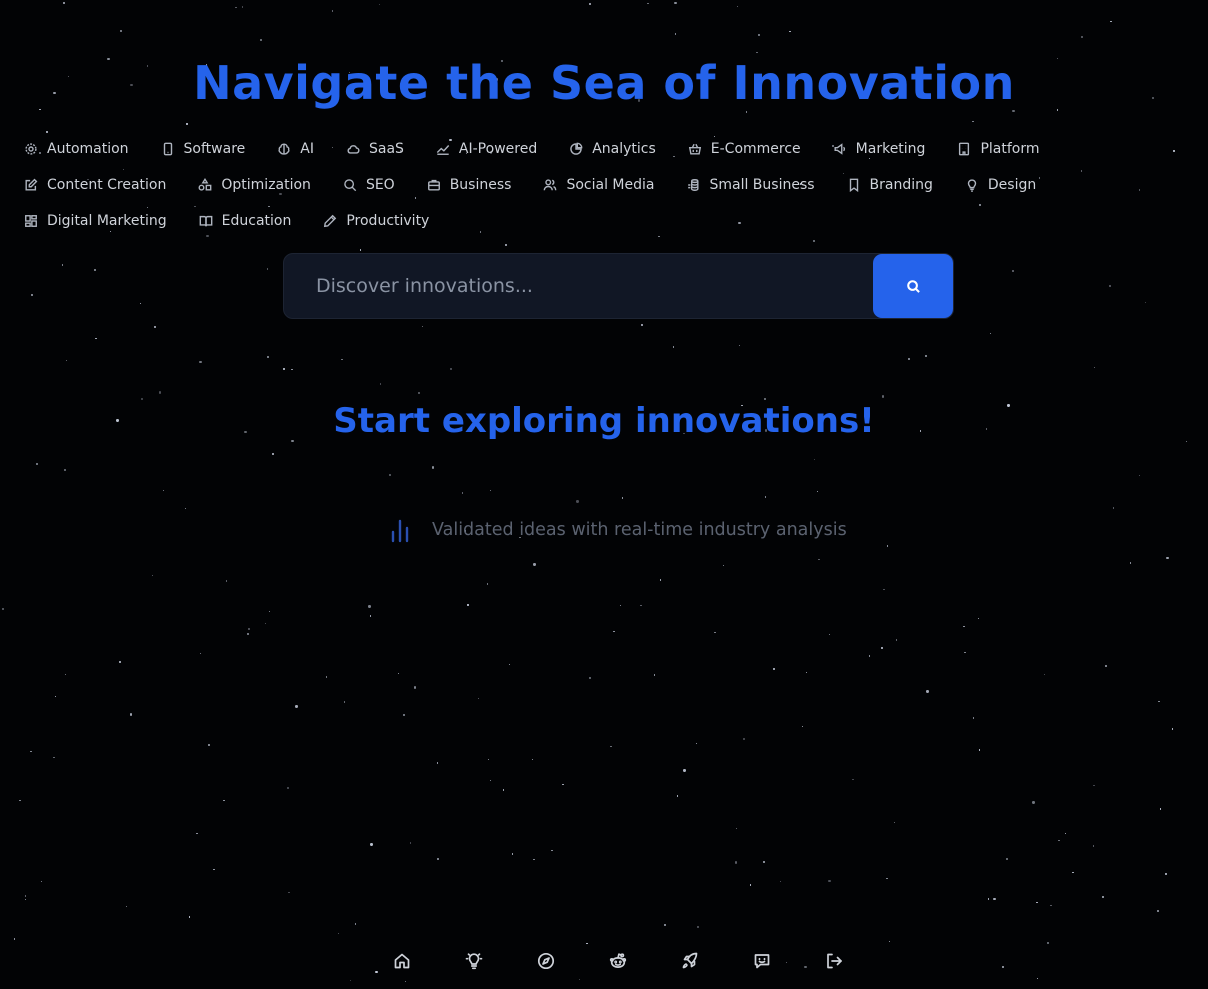 The width and height of the screenshot is (1208, 989). What do you see at coordinates (375, 149) in the screenshot?
I see `category-saas: SaaS` at bounding box center [375, 149].